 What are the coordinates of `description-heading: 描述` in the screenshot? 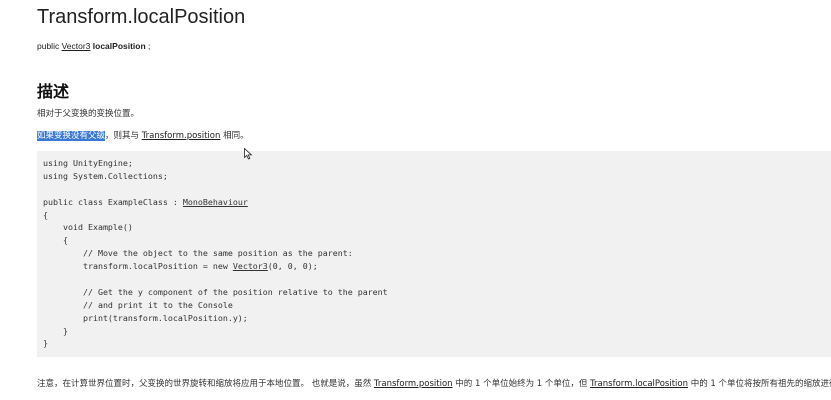 It's located at (53, 91).